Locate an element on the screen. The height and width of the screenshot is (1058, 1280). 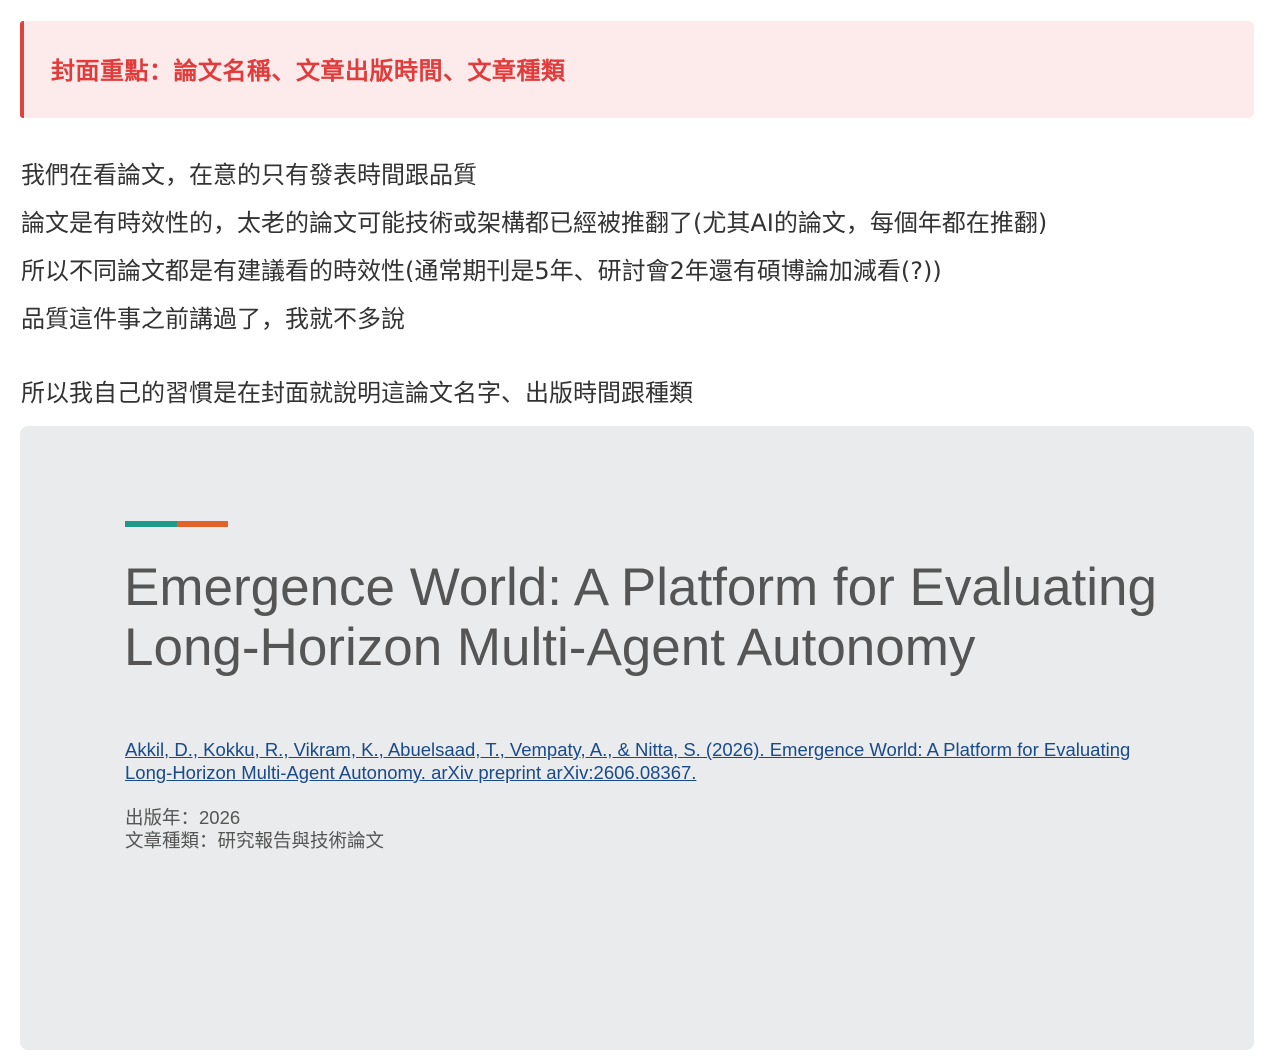
paragraph-line: 我們在看論文，在意的只有發表時間跟品質 is located at coordinates (249, 175).